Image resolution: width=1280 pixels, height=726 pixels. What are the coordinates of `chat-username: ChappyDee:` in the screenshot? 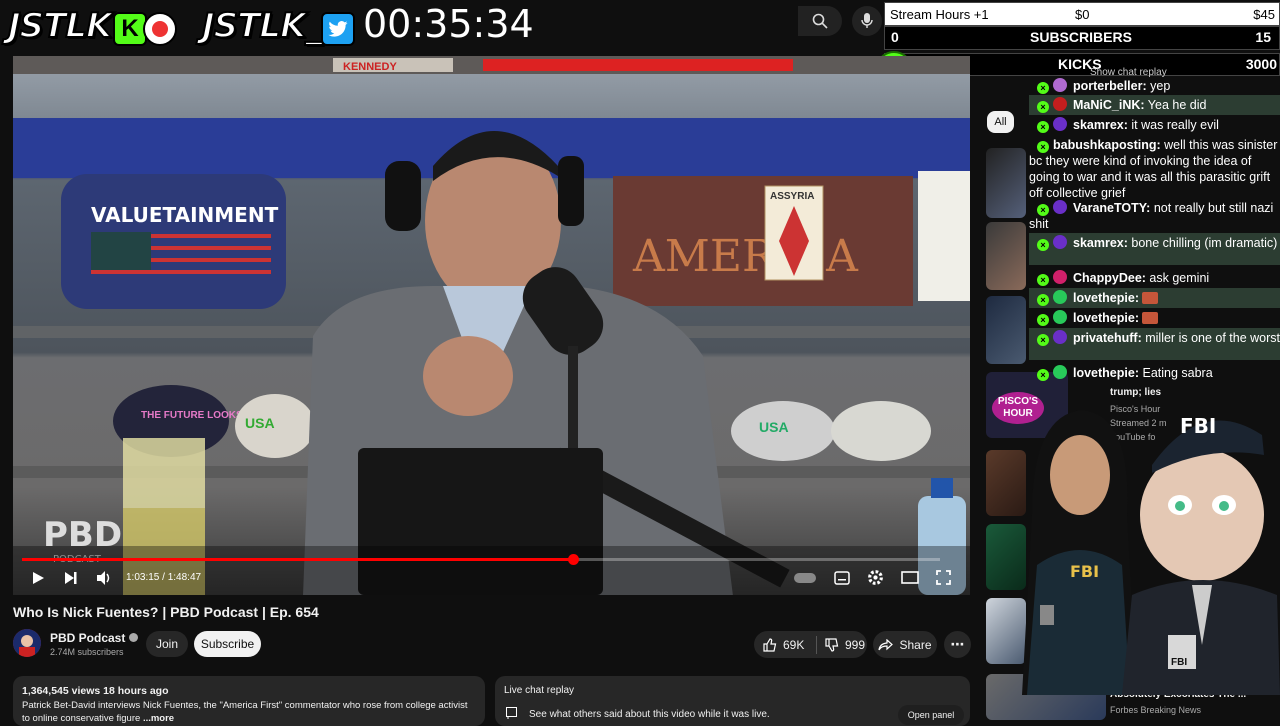 It's located at (1109, 278).